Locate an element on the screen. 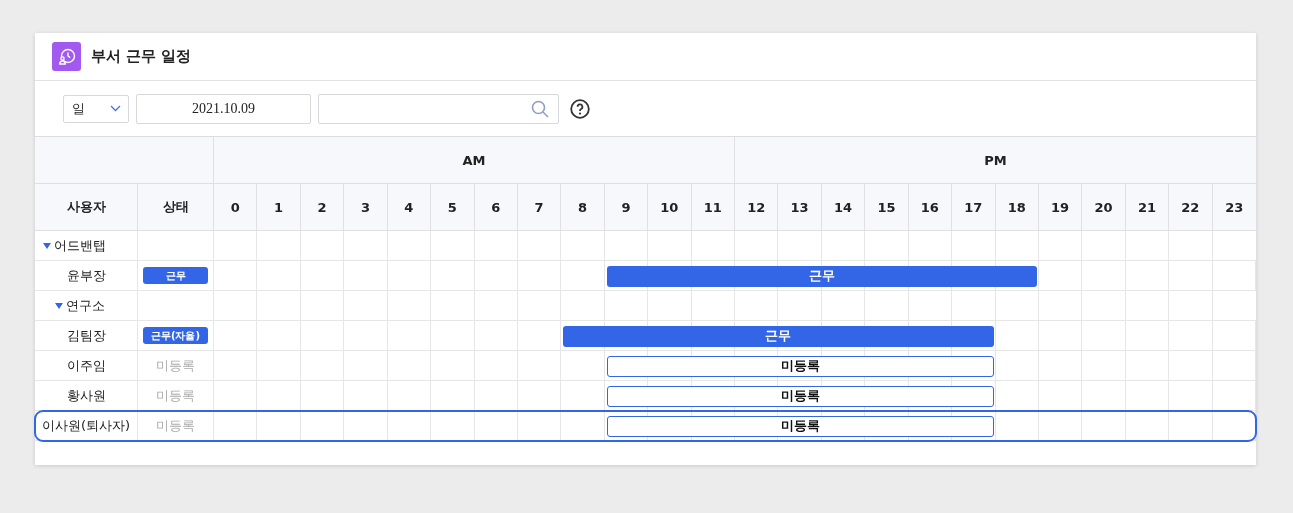  group-name: 연구소 is located at coordinates (85, 305).